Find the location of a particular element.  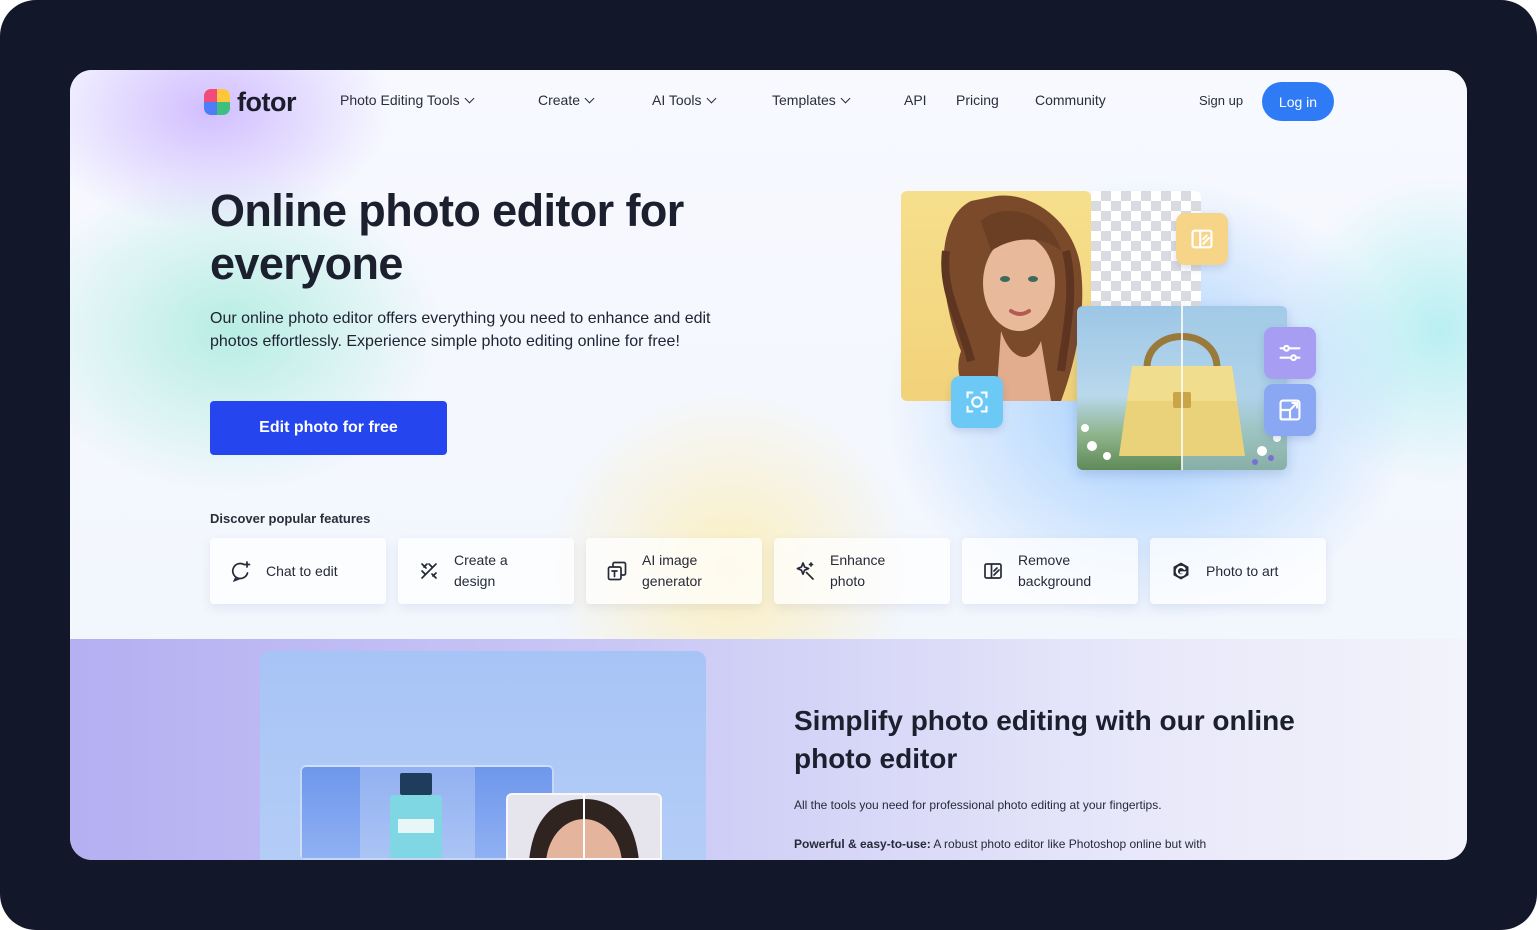

handbag-photo is located at coordinates (1182, 388).